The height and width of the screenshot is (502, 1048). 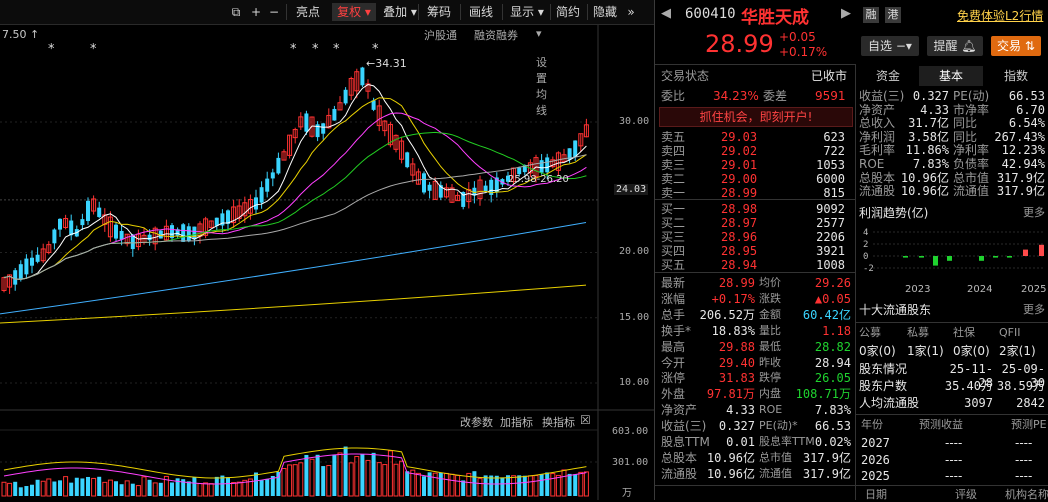 I want to click on add-indicator-link: 加指标, so click(x=516, y=422).